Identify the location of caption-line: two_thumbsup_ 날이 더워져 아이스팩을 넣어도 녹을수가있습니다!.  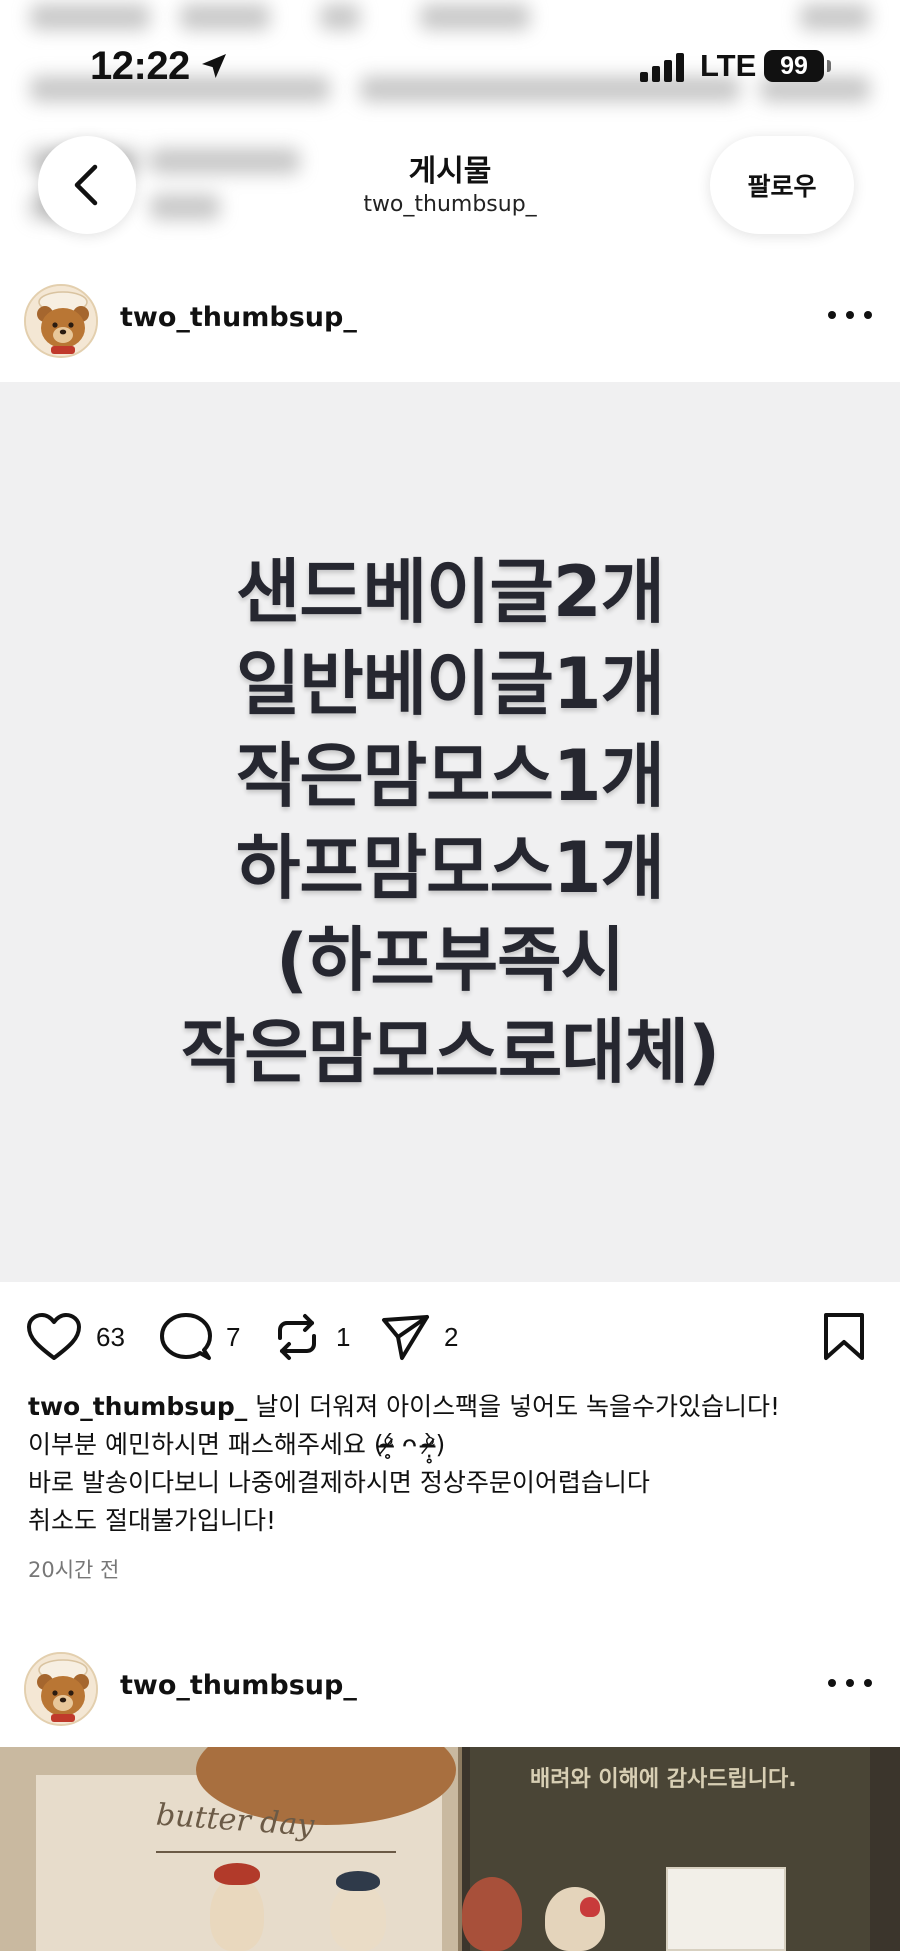
(453, 1407).